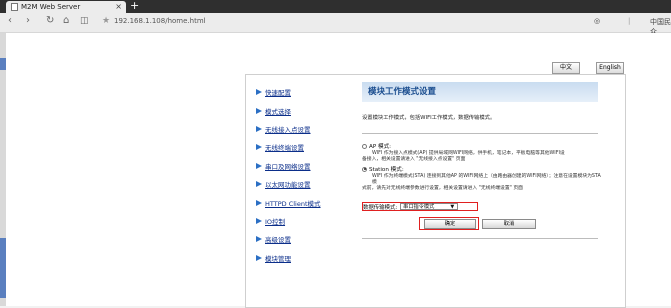 Image resolution: width=671 pixels, height=308 pixels. What do you see at coordinates (482, 169) in the screenshot?
I see `station-mode-option: Station 模式:` at bounding box center [482, 169].